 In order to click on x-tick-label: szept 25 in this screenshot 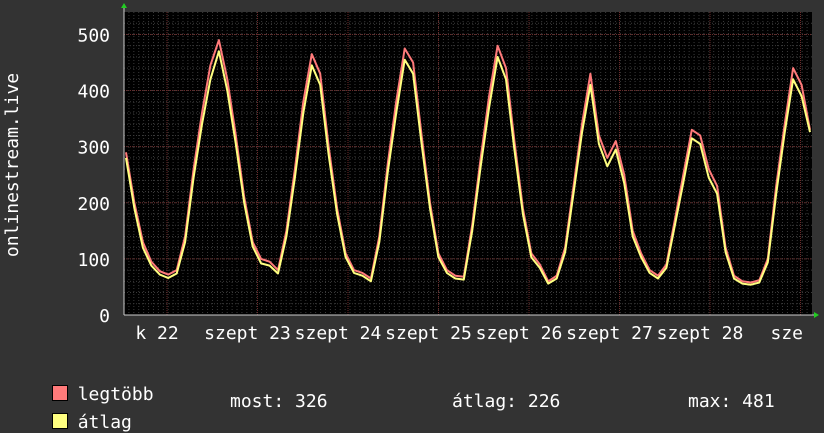, I will do `click(428, 333)`.